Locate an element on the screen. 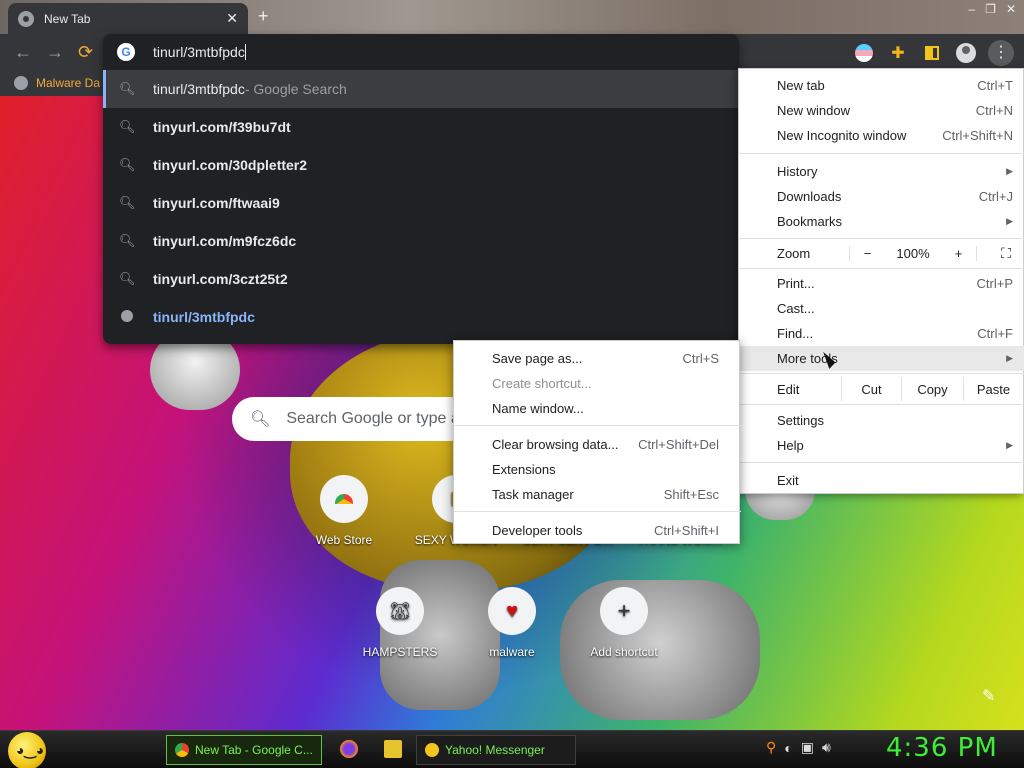 The width and height of the screenshot is (1024, 768). suggestion-text: tinyurl.com/3czt25t2 is located at coordinates (220, 279).